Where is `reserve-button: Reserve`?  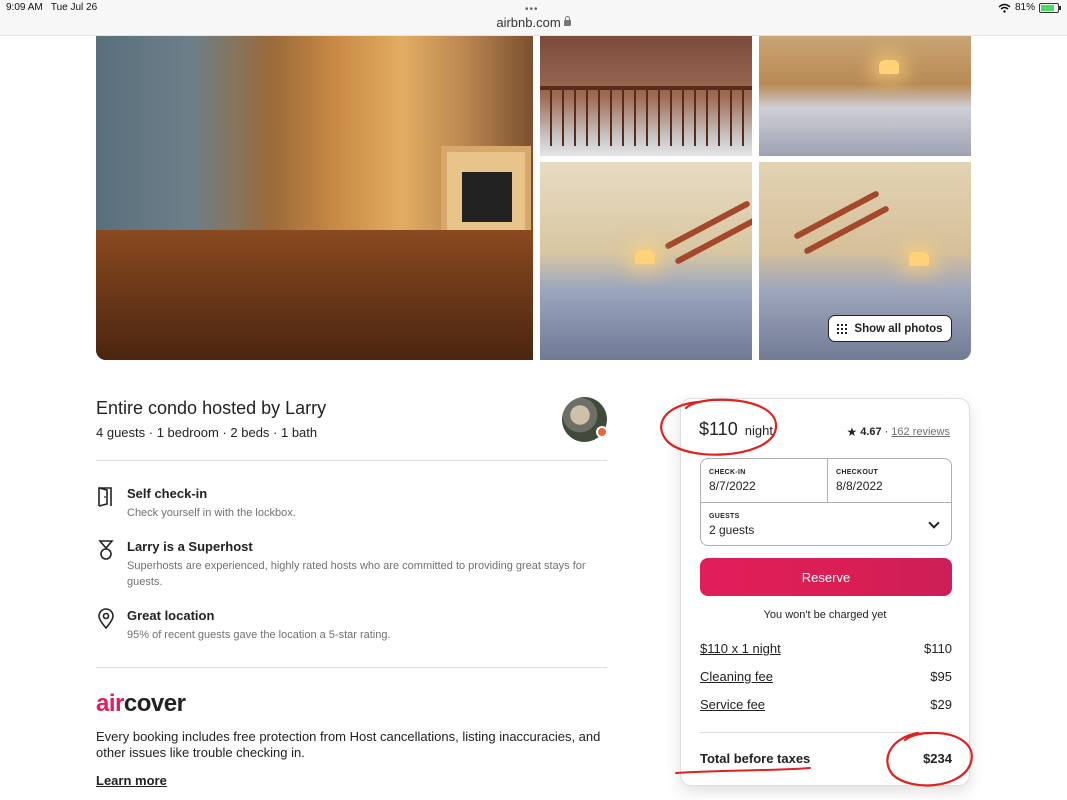
reserve-button: Reserve is located at coordinates (826, 577).